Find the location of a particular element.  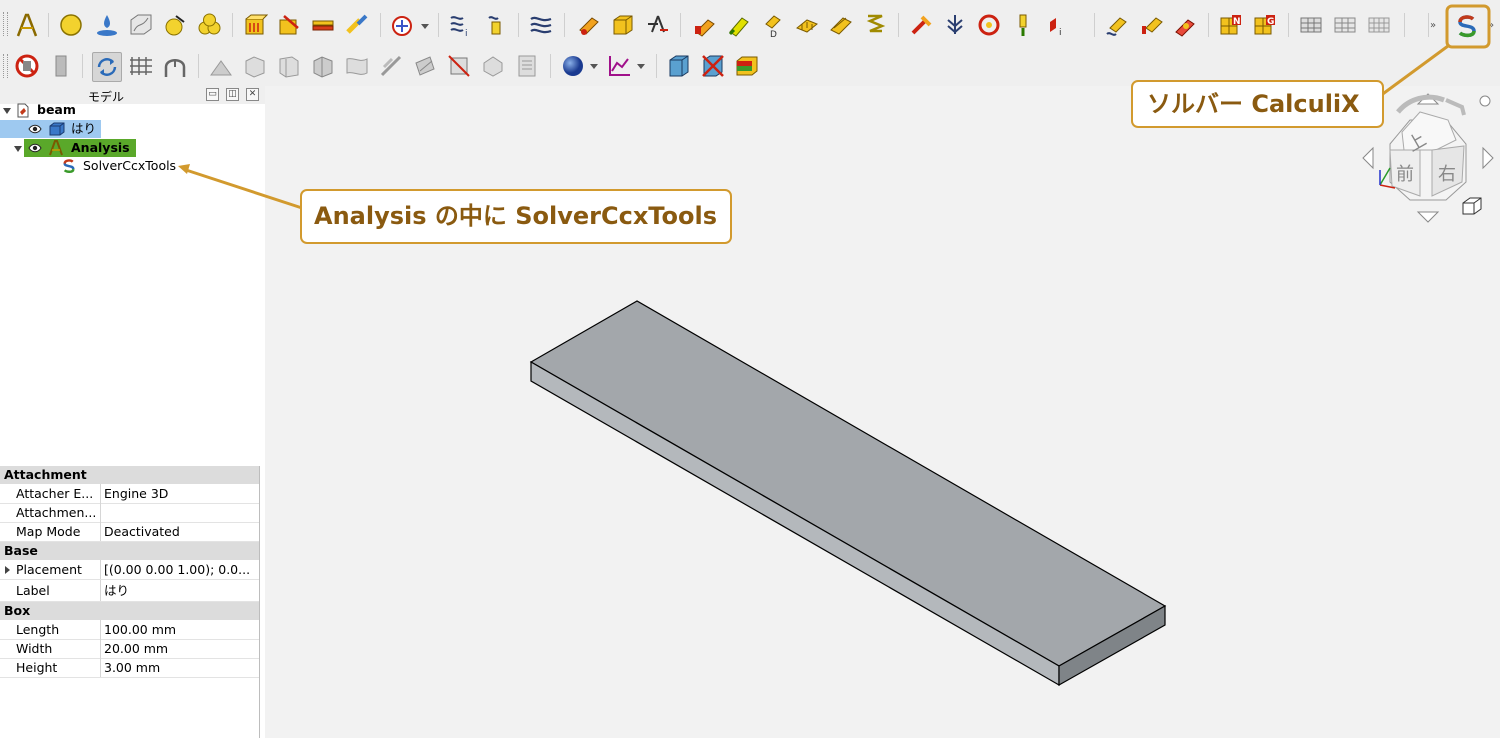

temperature-constraint-icon is located at coordinates (875, 25).